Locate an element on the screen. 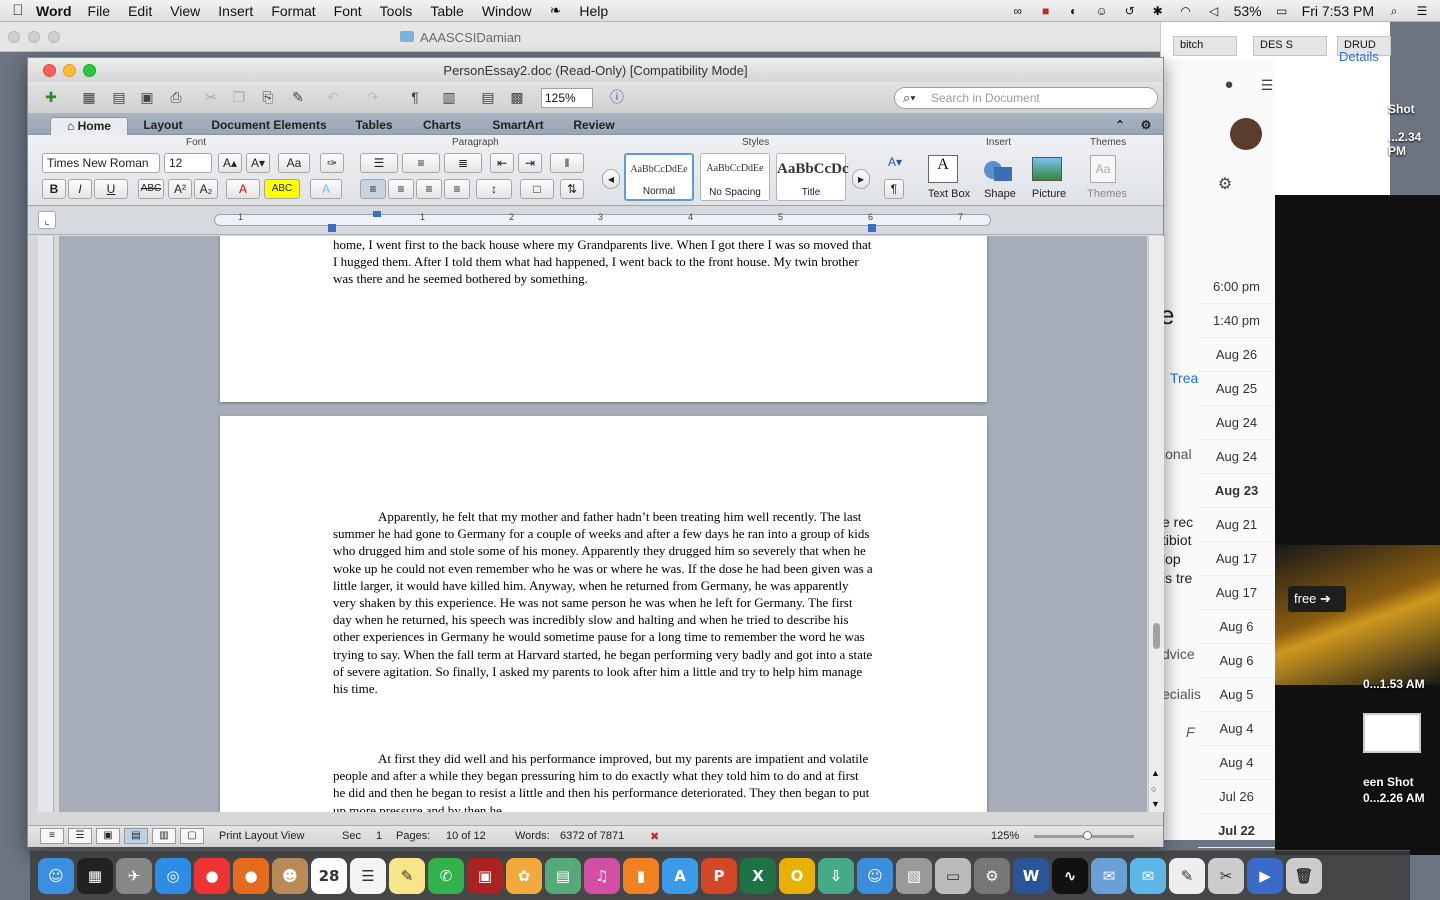  details-link: Details is located at coordinates (1359, 56).